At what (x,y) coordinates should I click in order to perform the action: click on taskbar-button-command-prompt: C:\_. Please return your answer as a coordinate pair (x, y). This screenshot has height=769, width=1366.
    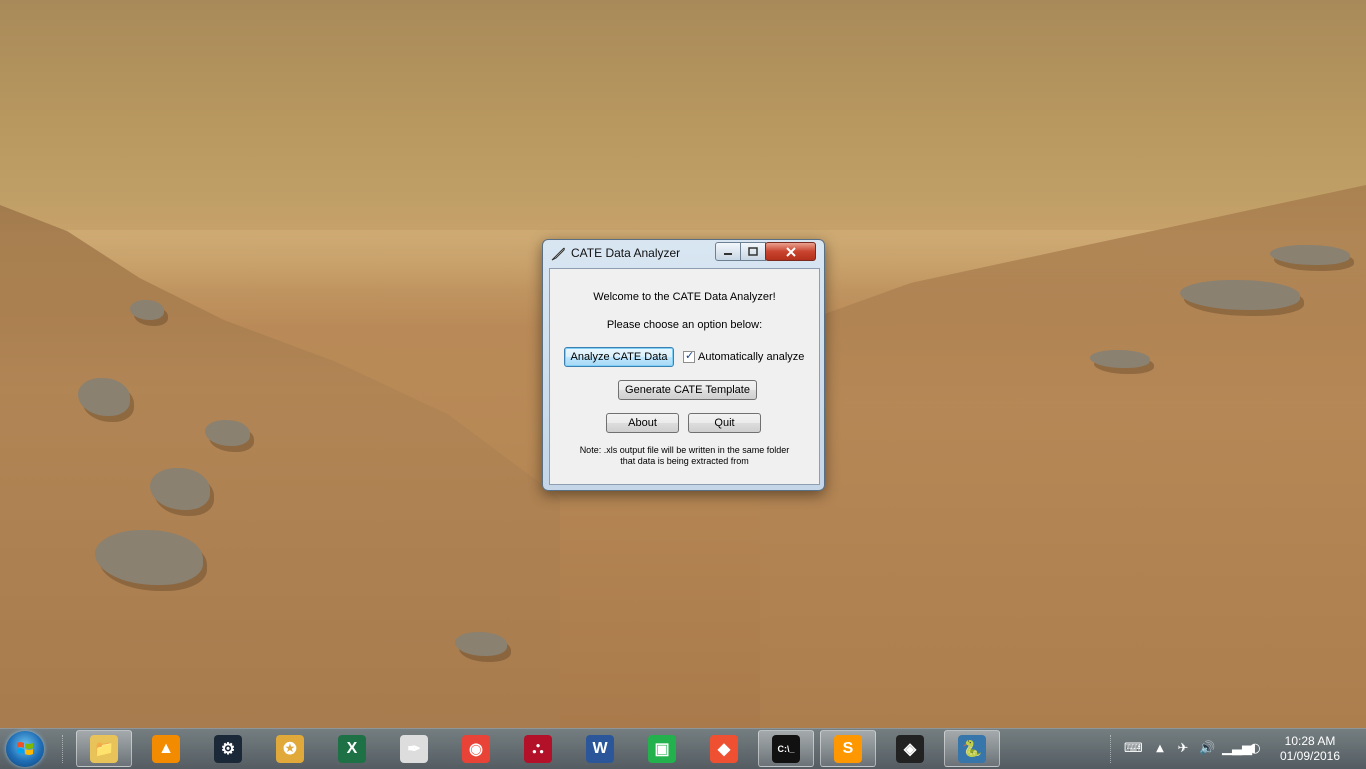
    Looking at the image, I should click on (786, 748).